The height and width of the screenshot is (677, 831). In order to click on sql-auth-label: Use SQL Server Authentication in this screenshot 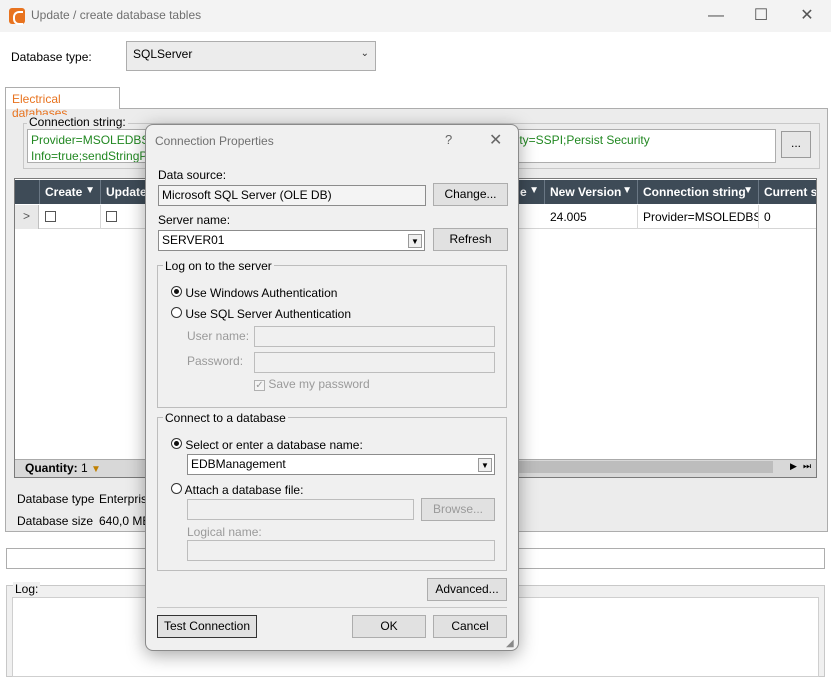, I will do `click(268, 314)`.